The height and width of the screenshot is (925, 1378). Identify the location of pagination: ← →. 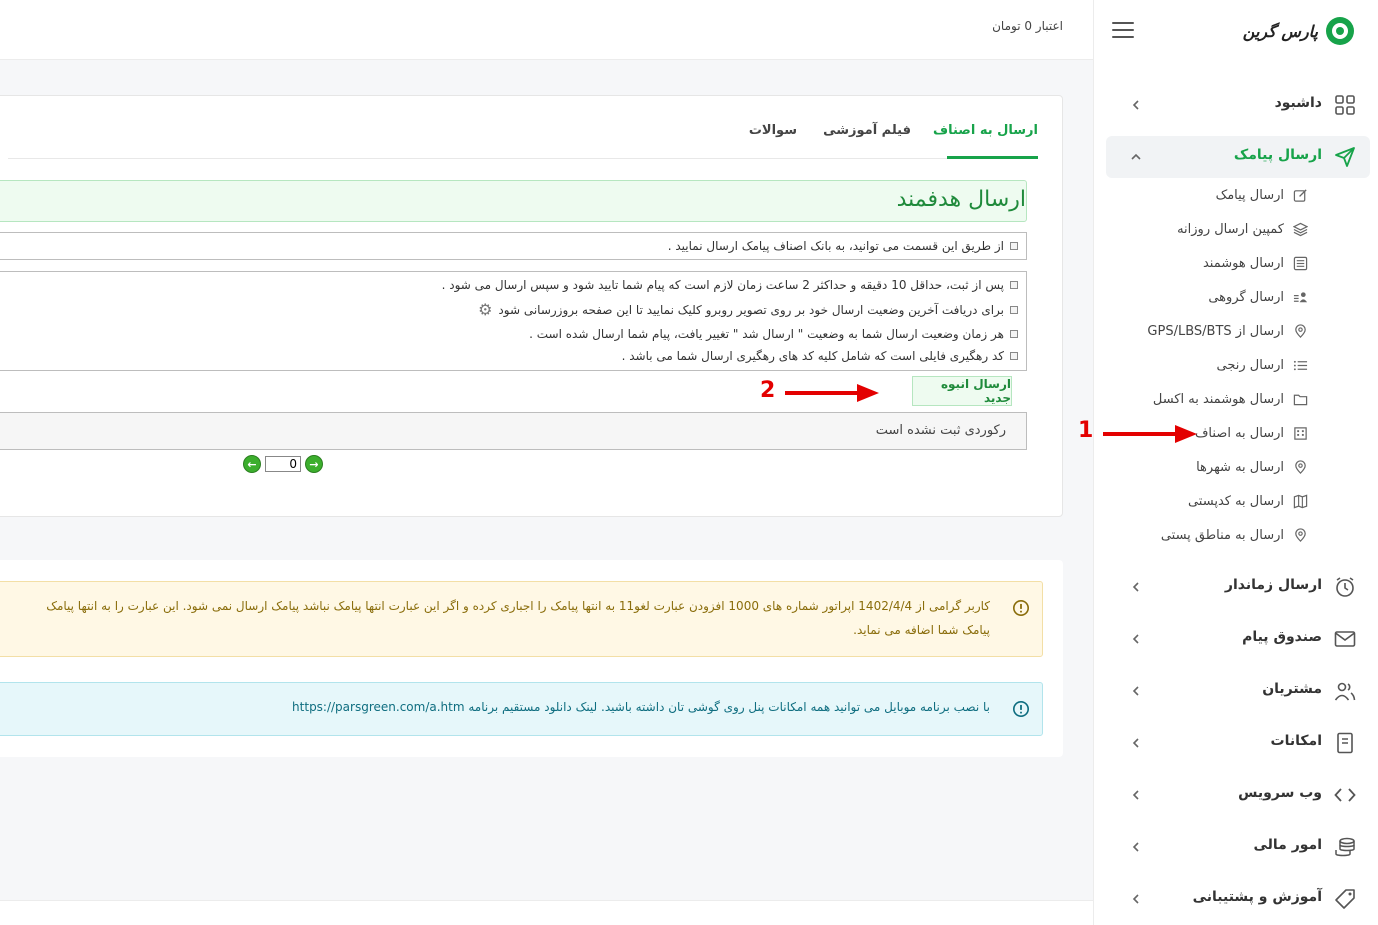
(283, 464).